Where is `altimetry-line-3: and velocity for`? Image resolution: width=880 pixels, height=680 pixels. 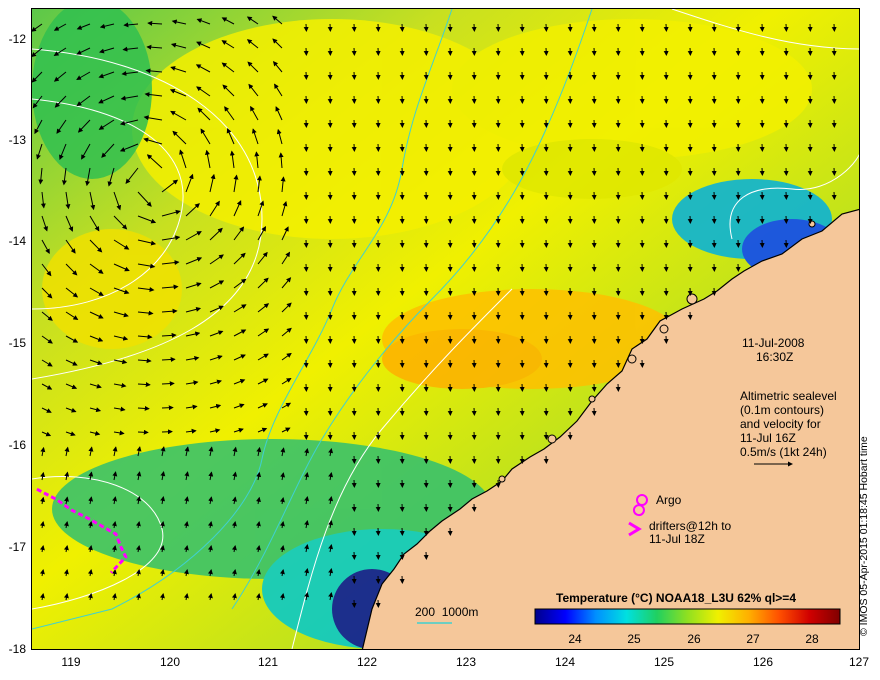
altimetry-line-3: and velocity for is located at coordinates (780, 424).